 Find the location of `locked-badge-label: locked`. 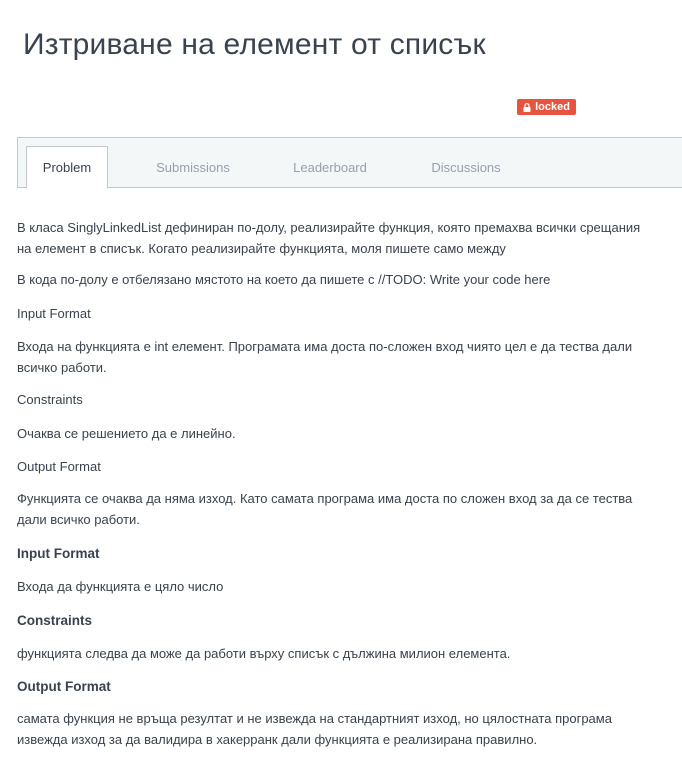

locked-badge-label: locked is located at coordinates (552, 107).